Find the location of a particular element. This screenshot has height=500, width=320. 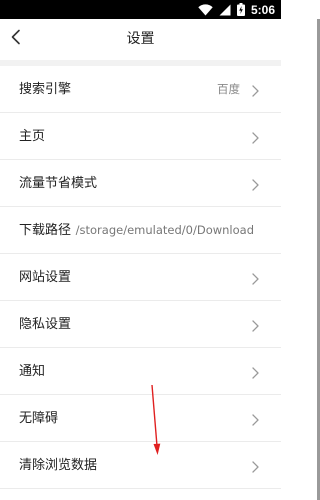

settings-item-label: 流量节省模式 is located at coordinates (58, 183).